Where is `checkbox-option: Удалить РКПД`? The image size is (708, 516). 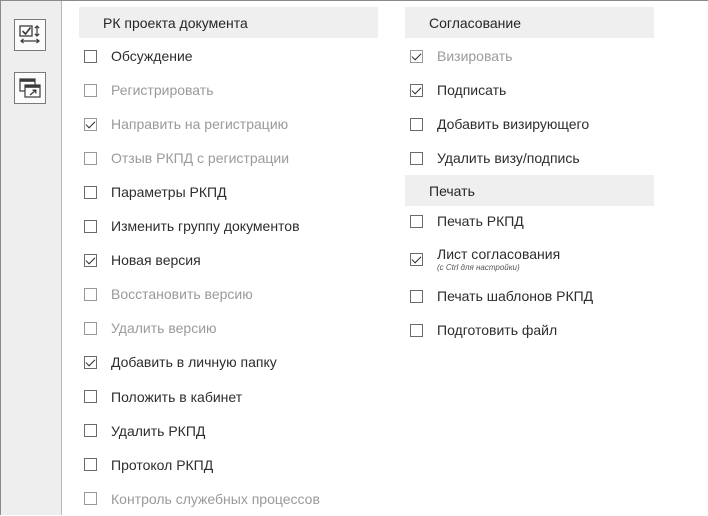 checkbox-option: Удалить РКПД is located at coordinates (234, 431).